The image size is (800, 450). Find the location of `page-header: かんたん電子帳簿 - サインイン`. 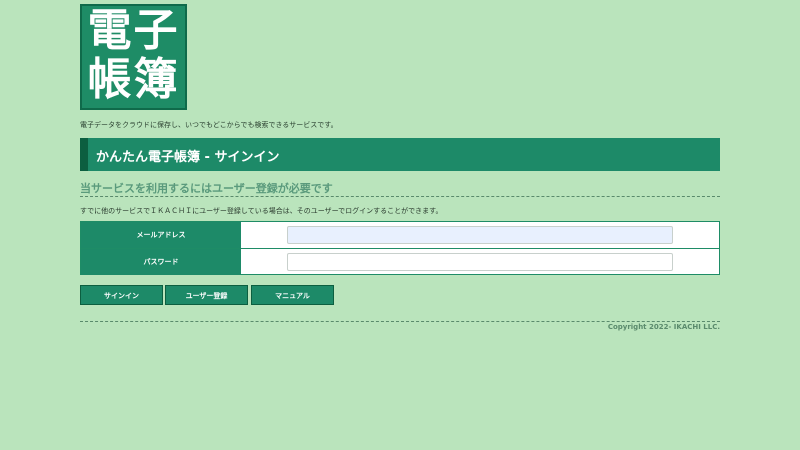

page-header: かんたん電子帳簿 - サインイン is located at coordinates (400, 154).